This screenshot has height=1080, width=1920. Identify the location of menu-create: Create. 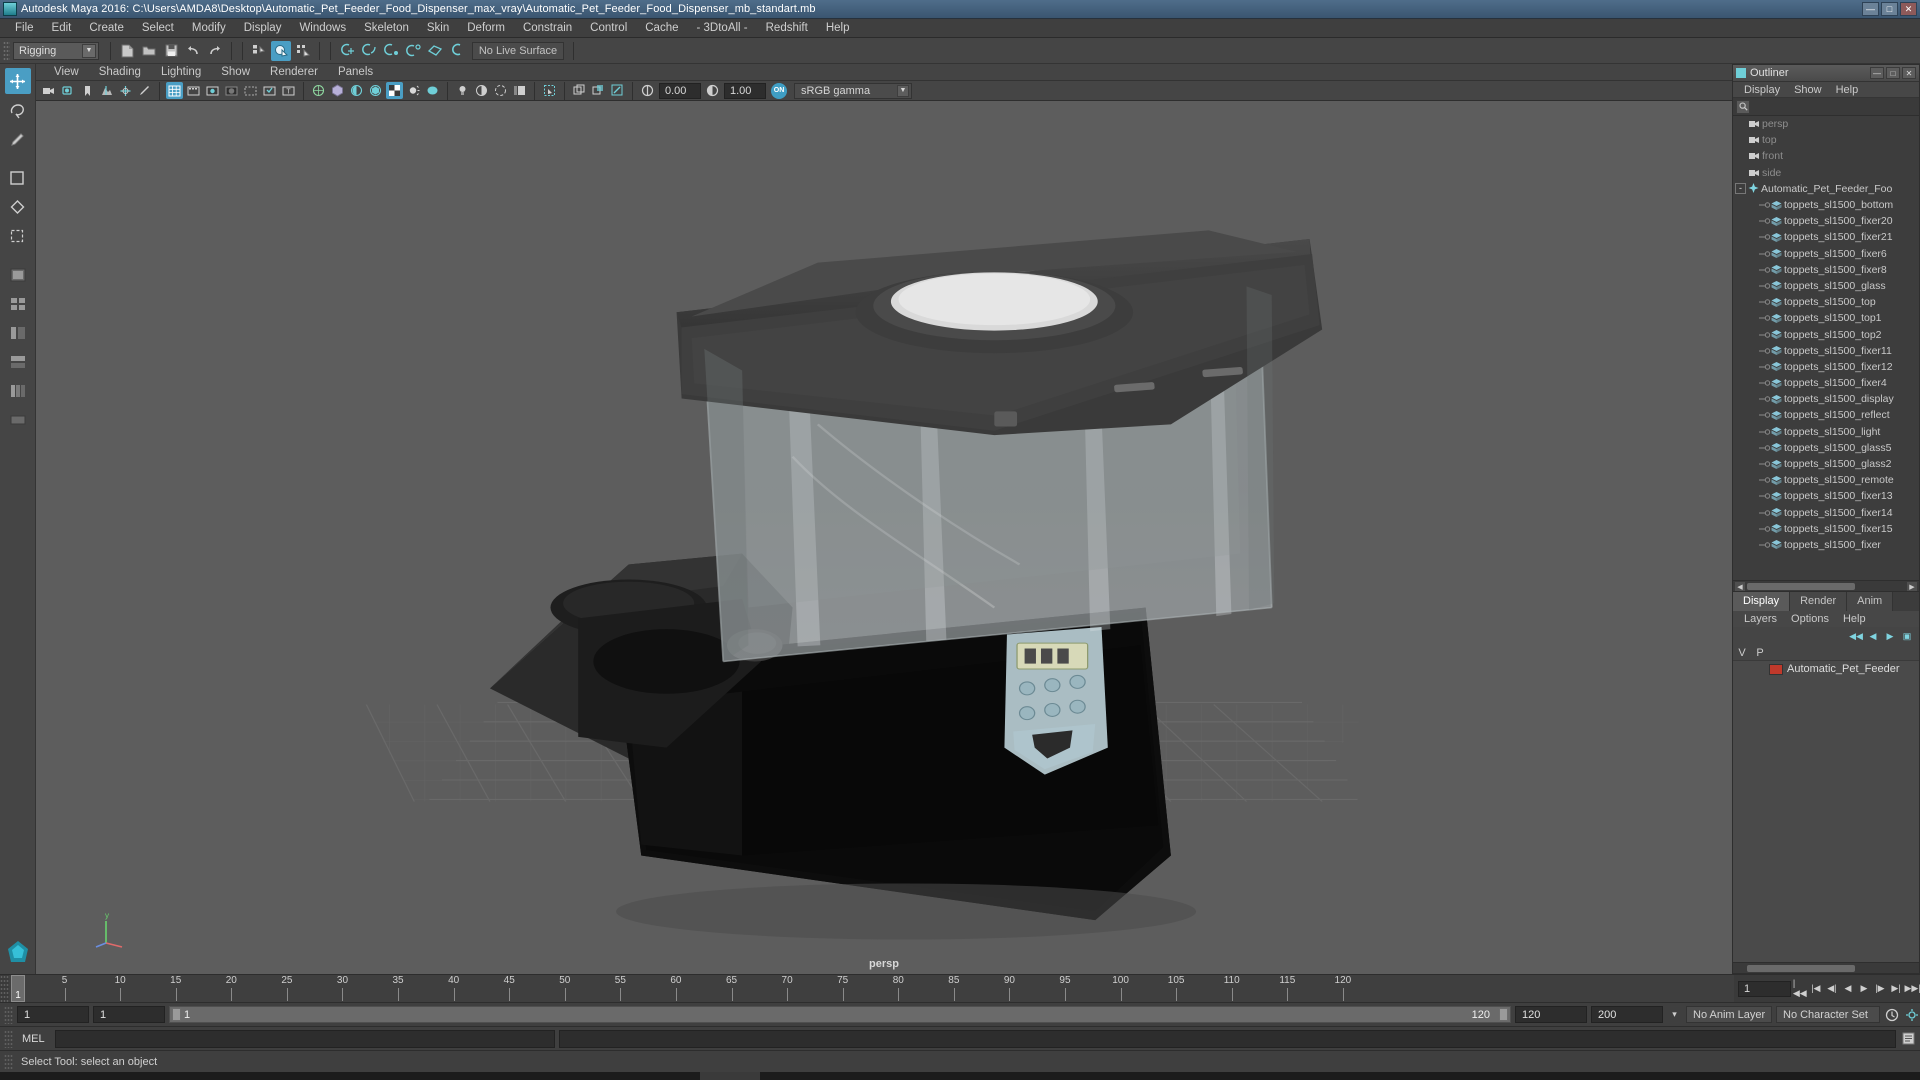
(106, 28).